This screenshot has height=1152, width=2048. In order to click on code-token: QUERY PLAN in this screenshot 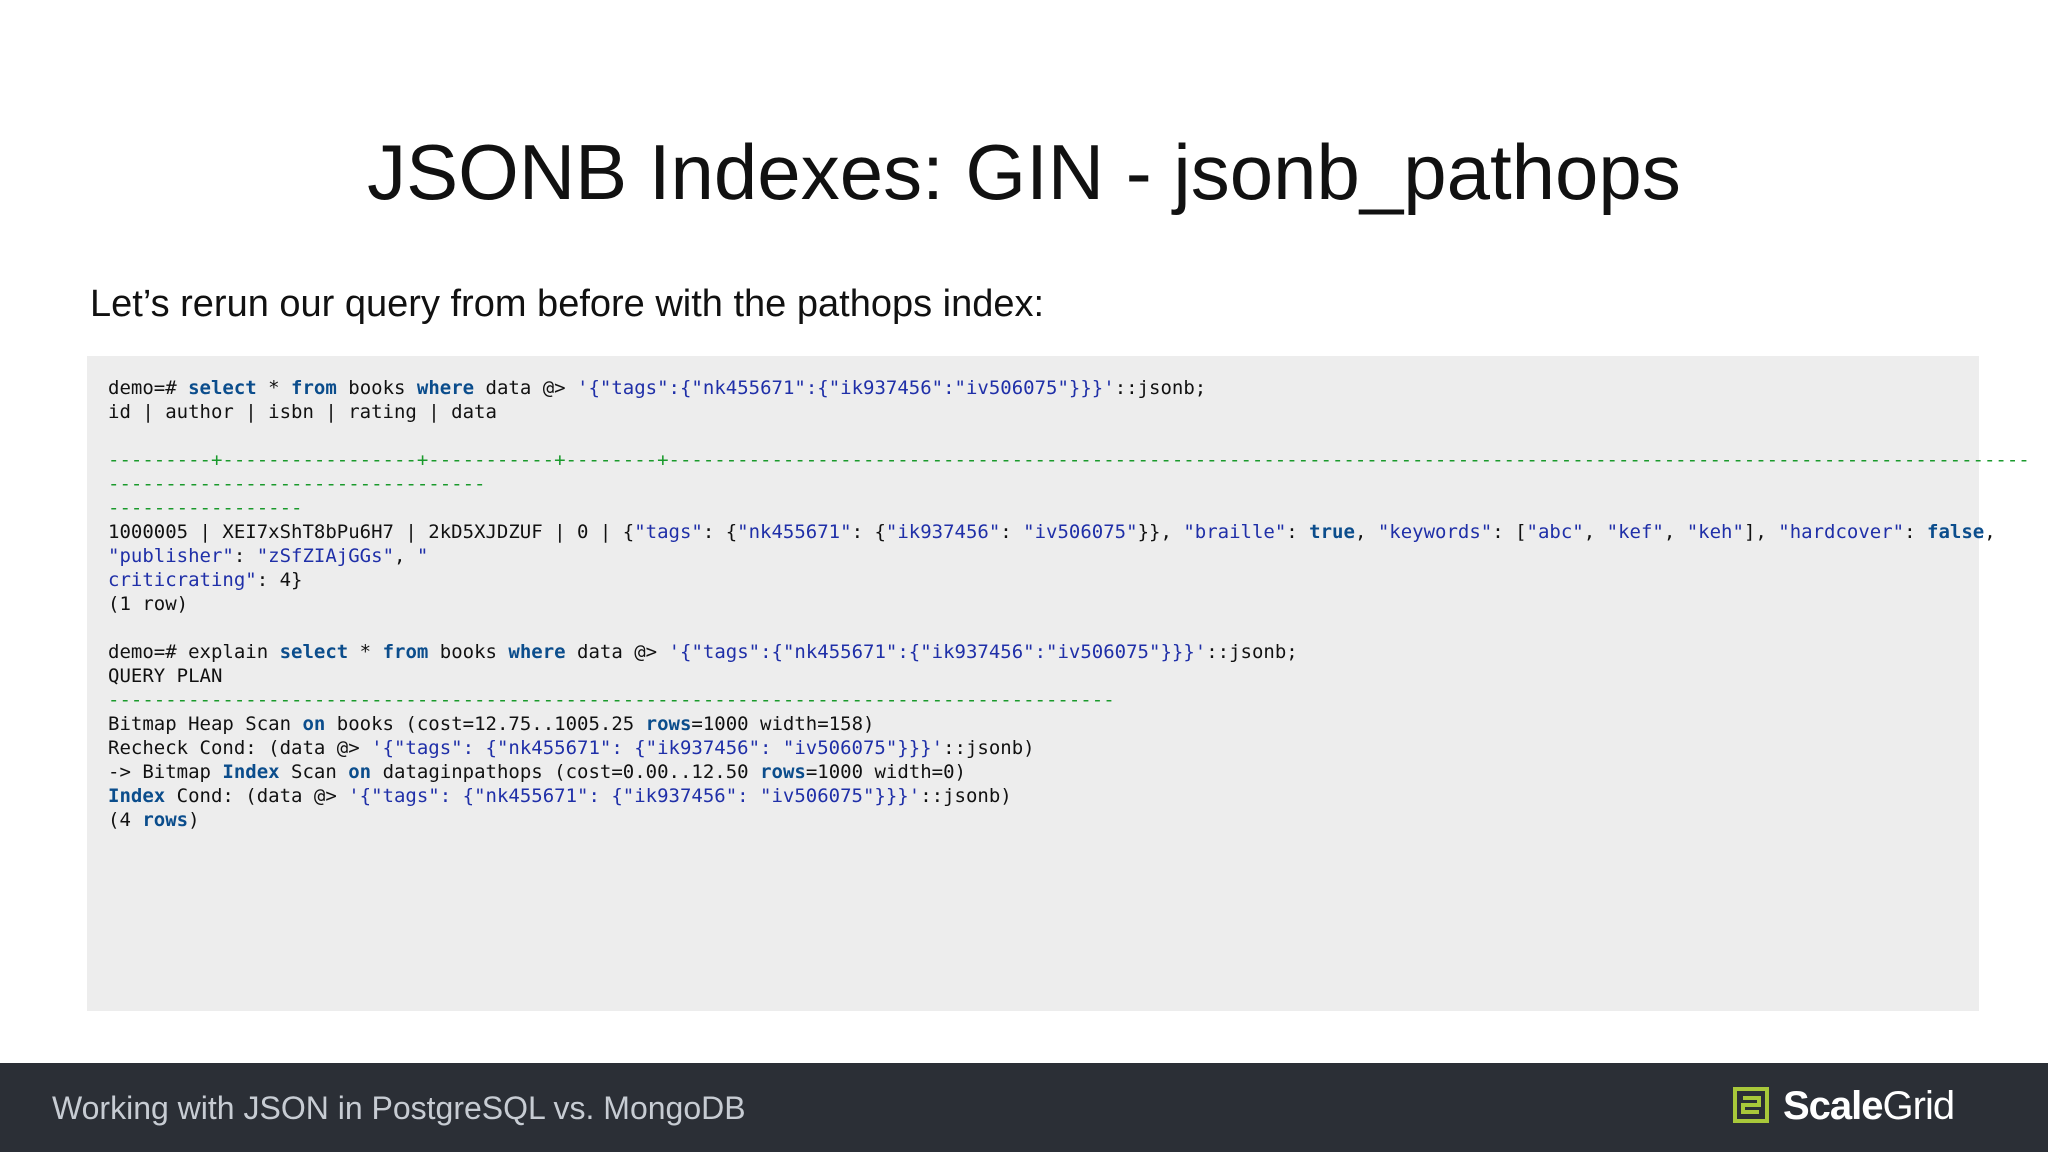, I will do `click(165, 676)`.